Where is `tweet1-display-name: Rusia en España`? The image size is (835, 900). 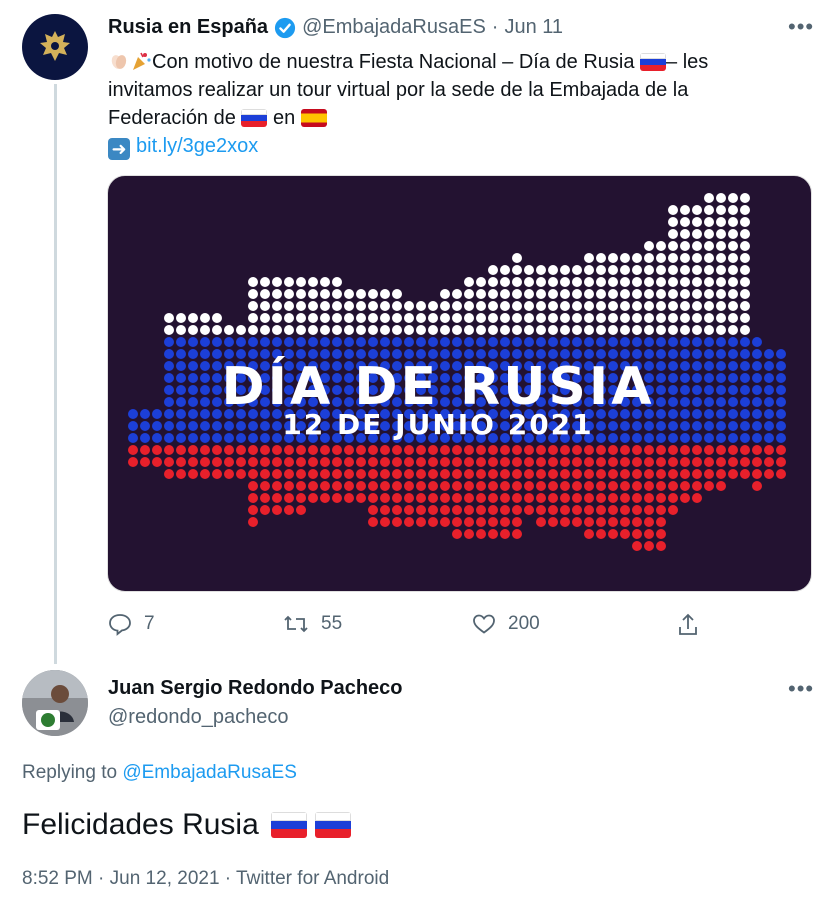 tweet1-display-name: Rusia en España is located at coordinates (188, 27).